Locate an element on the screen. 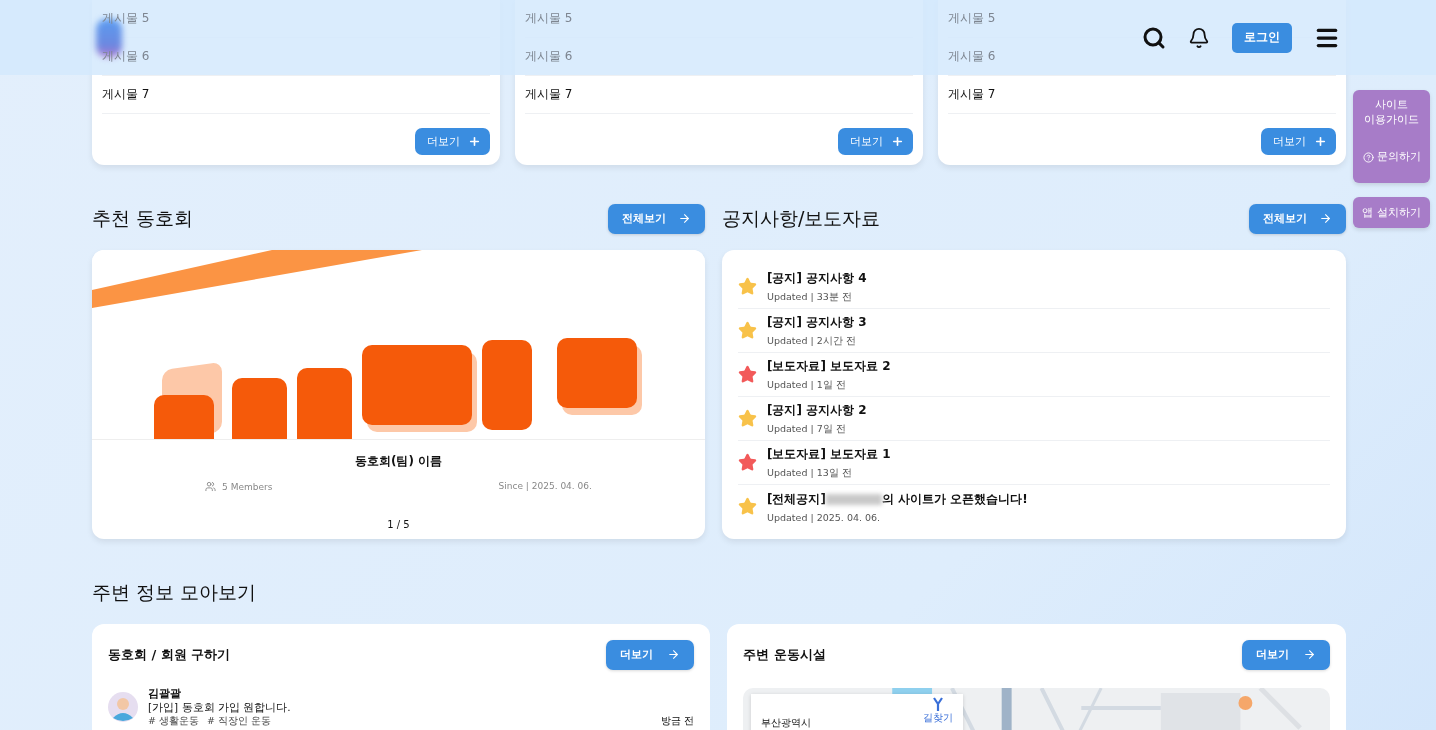 This screenshot has width=1436, height=730. card-title: 주변 운동시설 is located at coordinates (784, 654).